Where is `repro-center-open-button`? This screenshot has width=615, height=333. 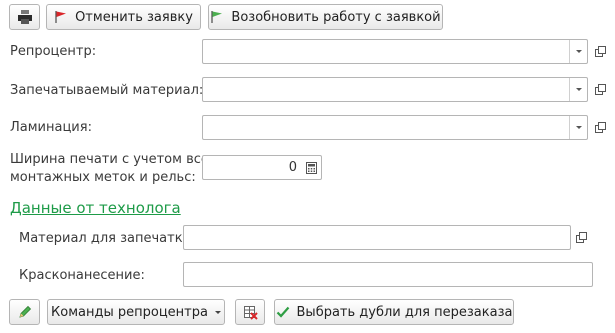 repro-center-open-button is located at coordinates (600, 51).